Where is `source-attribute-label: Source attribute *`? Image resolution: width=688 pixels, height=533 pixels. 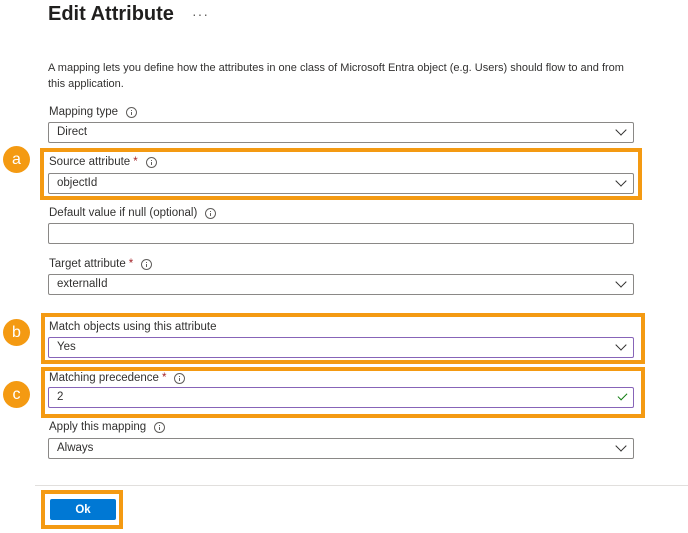 source-attribute-label: Source attribute * is located at coordinates (103, 162).